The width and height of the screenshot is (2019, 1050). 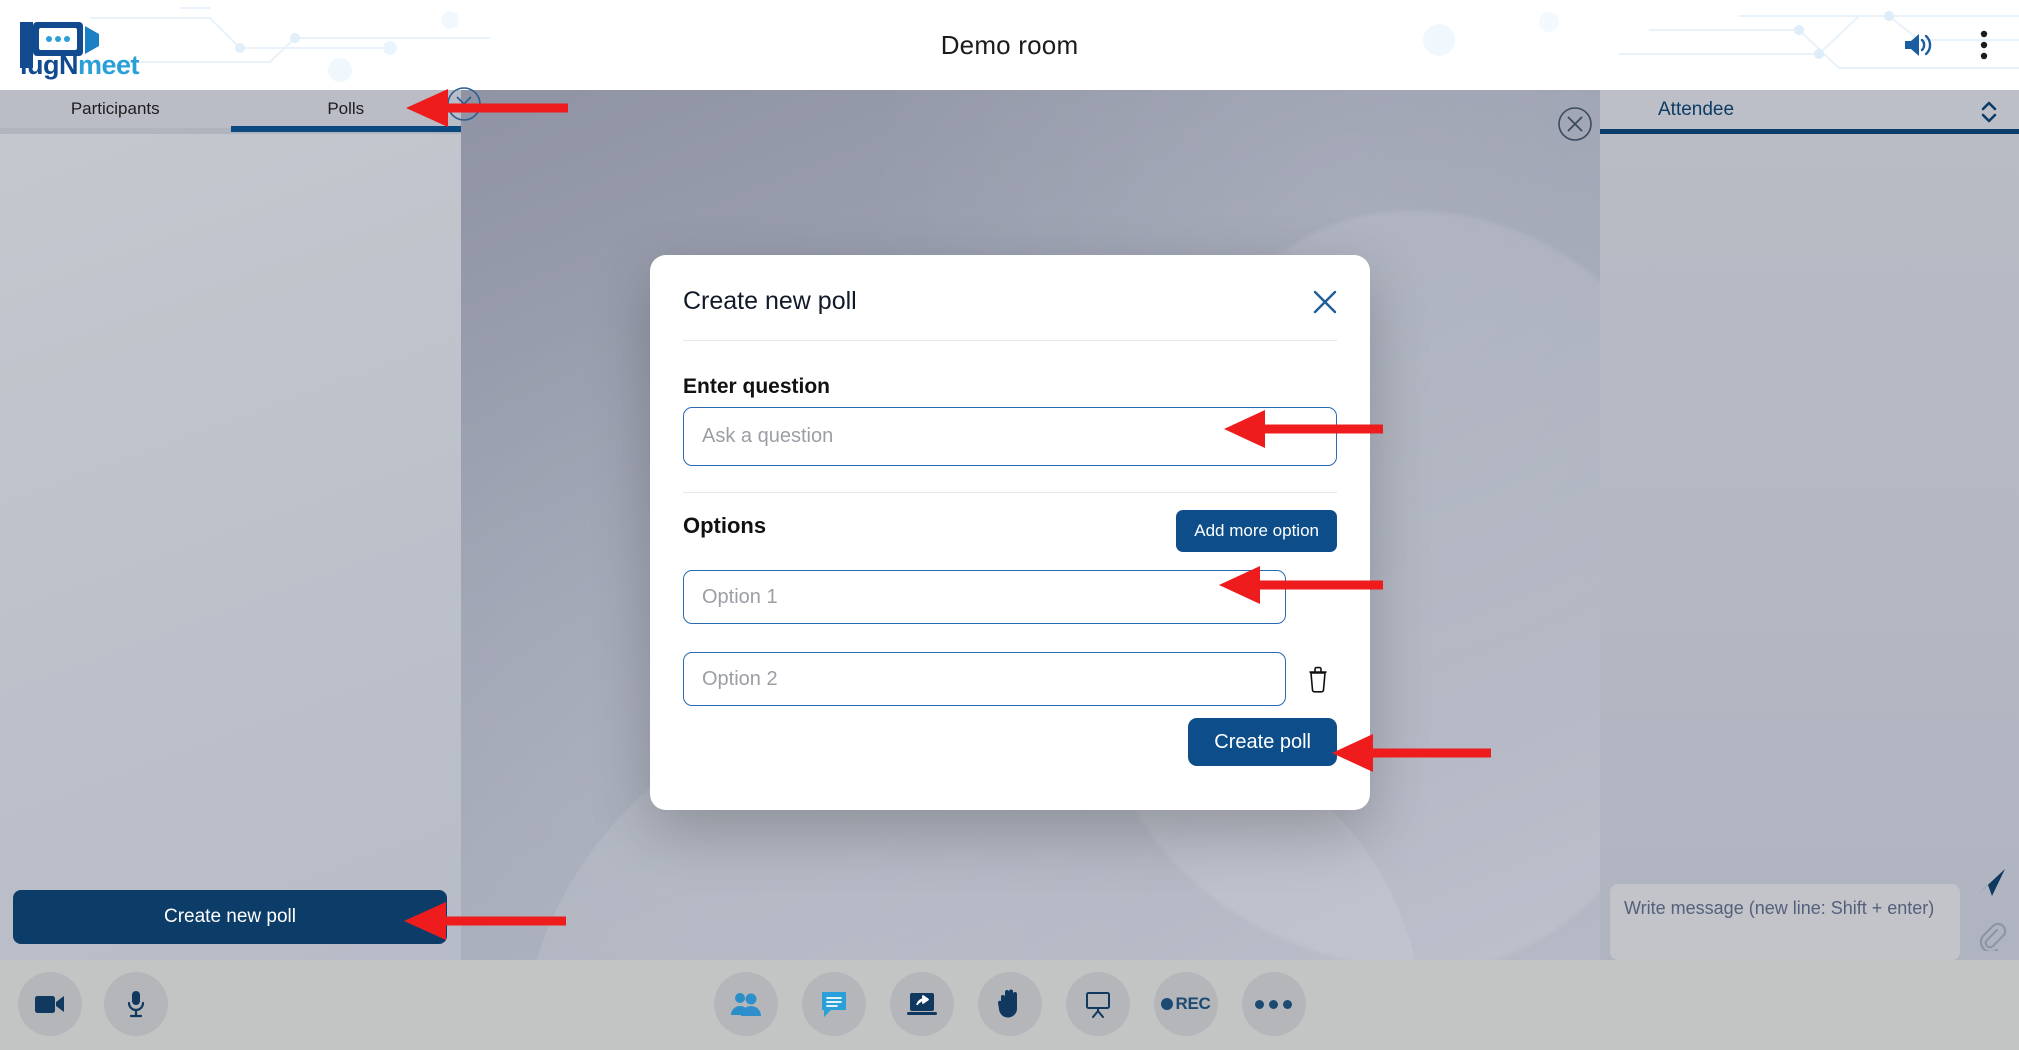 I want to click on sidebar-tab-polls: Polls, so click(x=346, y=111).